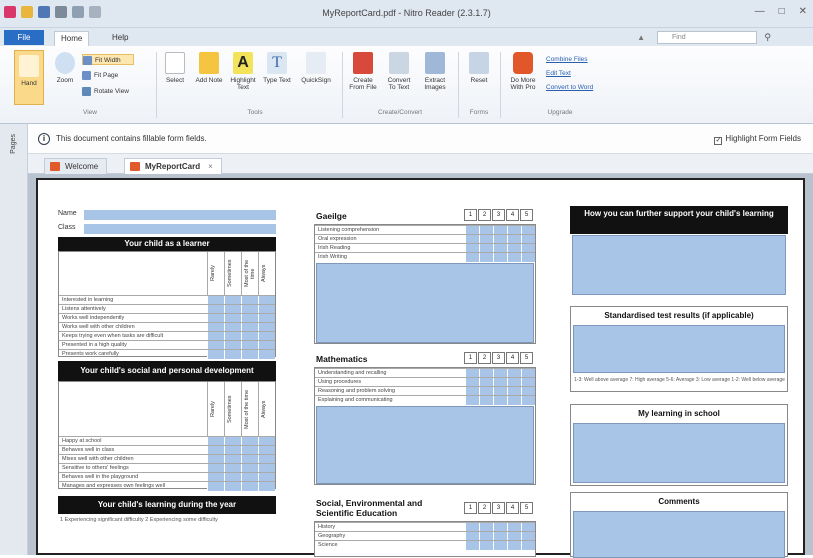 The image size is (813, 558). Describe the element at coordinates (363, 63) in the screenshot. I see `create-pdf-icon` at that location.